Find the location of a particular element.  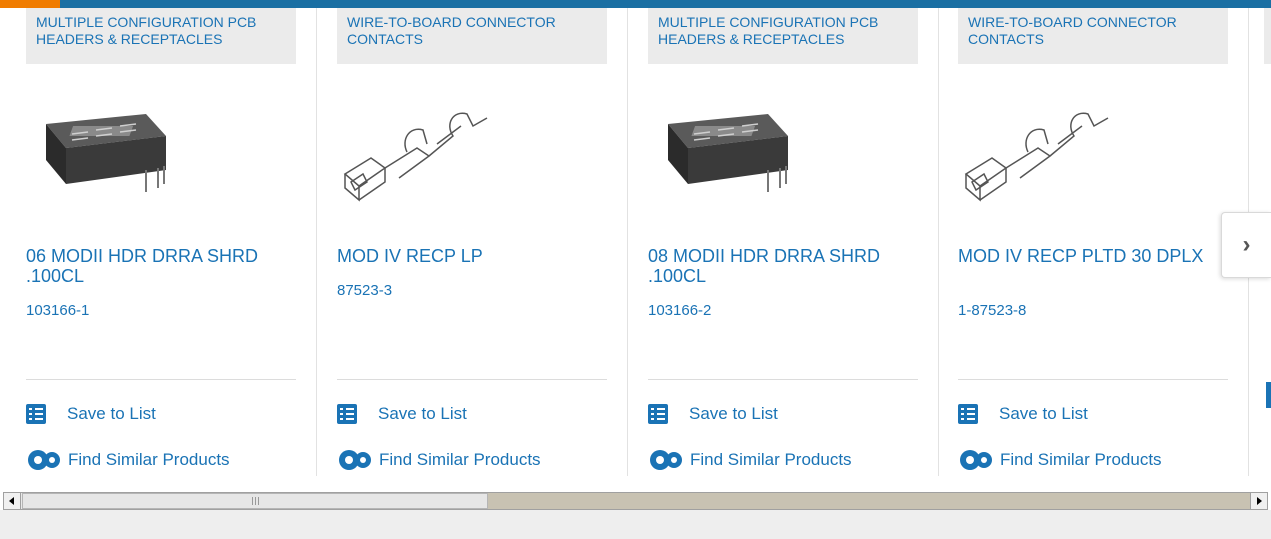

product-name: 06 MODII HDR DRRA SHRD .100CL is located at coordinates (156, 266).